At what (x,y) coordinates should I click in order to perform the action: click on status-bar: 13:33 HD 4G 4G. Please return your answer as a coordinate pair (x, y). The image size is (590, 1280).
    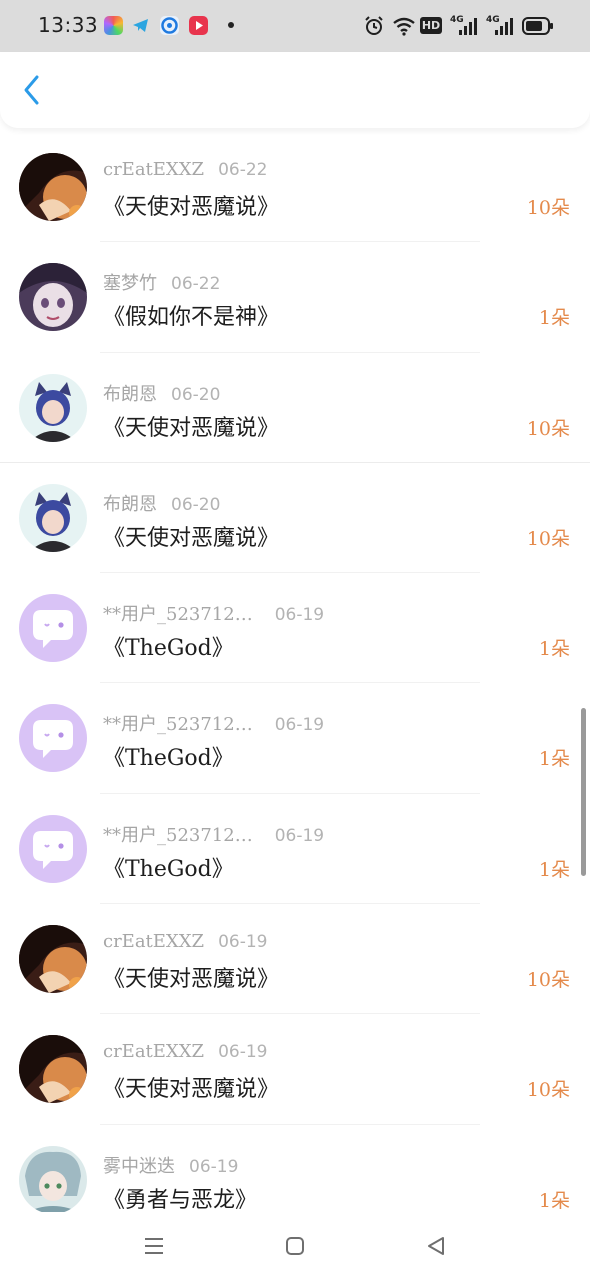
    Looking at the image, I should click on (295, 26).